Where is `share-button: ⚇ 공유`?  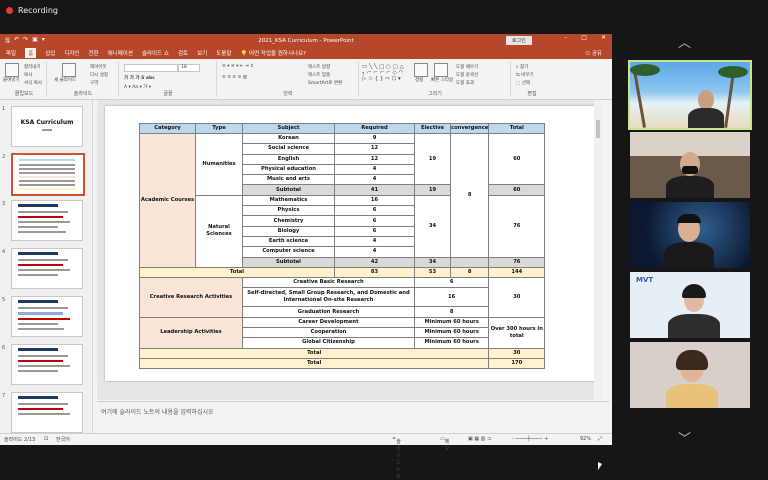
share-button: ⚇ 공유 is located at coordinates (593, 53).